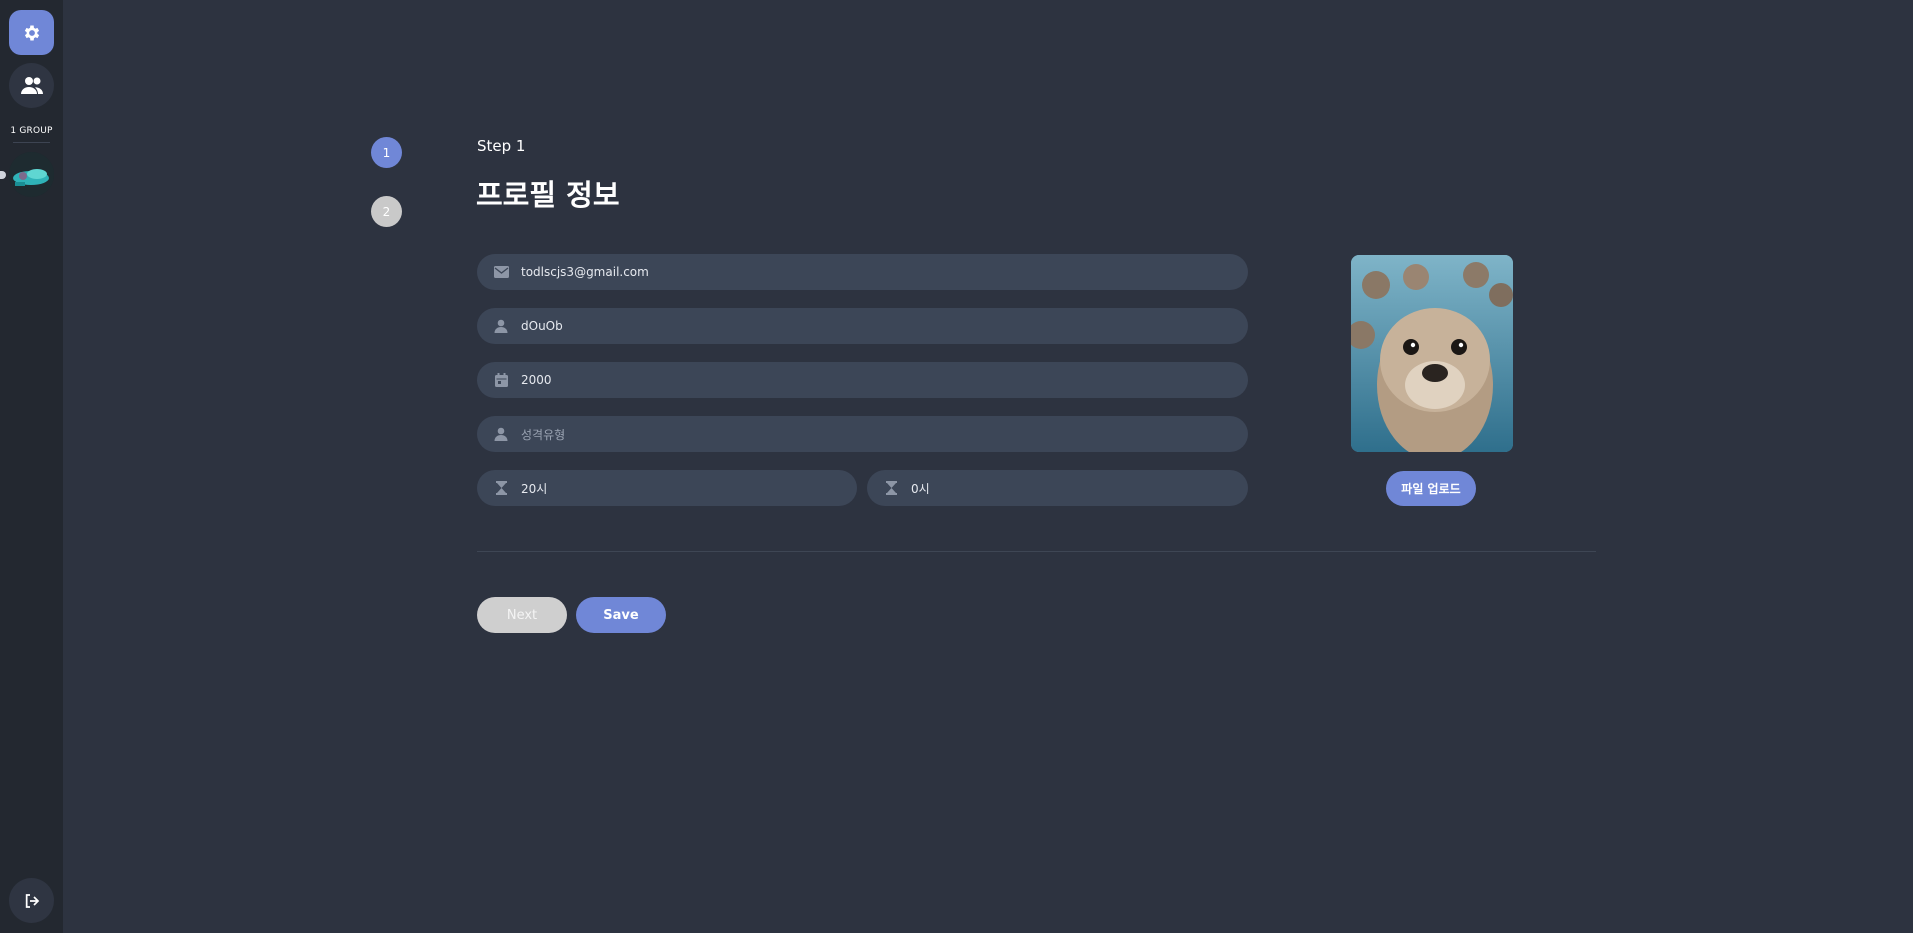 Image resolution: width=1913 pixels, height=933 pixels. Describe the element at coordinates (1057, 488) in the screenshot. I see `end-time-field: 0시` at that location.